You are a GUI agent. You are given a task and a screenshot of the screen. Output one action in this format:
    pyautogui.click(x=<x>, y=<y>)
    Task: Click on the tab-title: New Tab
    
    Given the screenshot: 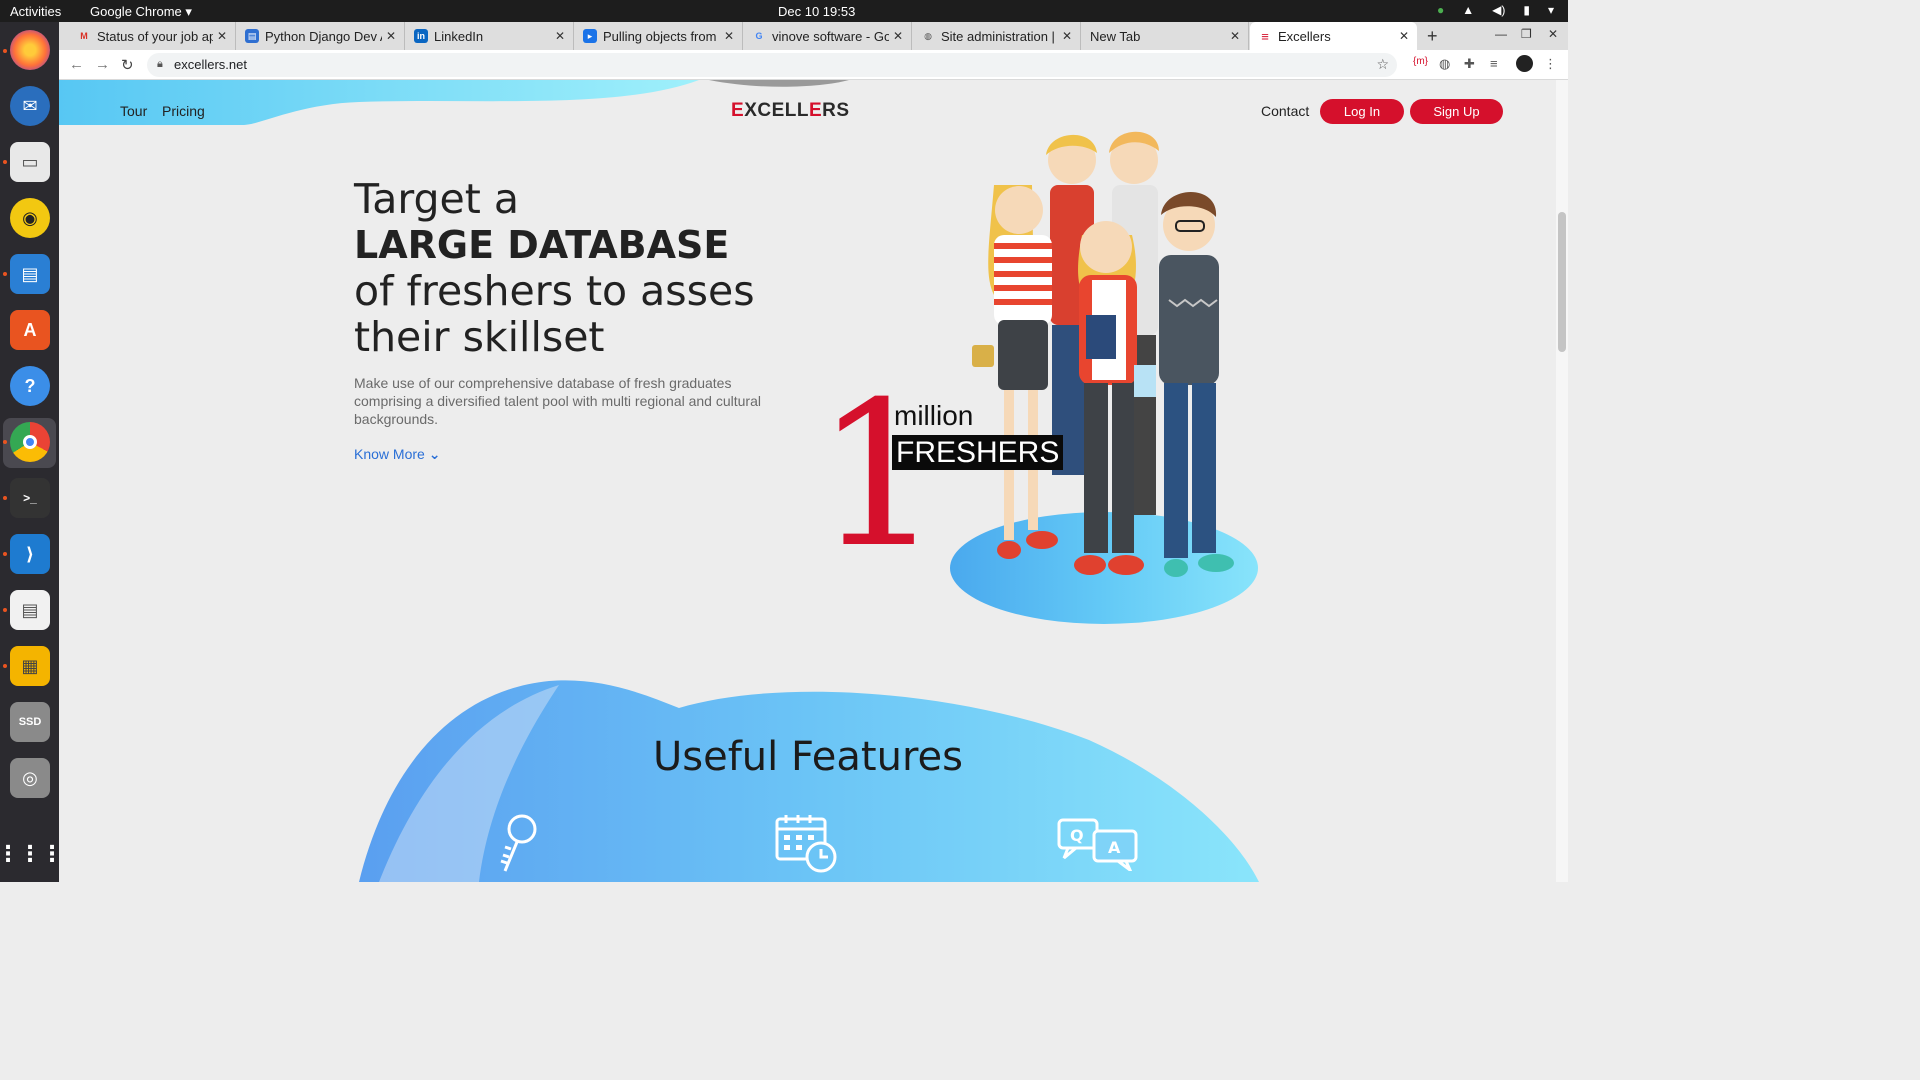 What is the action you would take?
    pyautogui.click(x=1115, y=36)
    